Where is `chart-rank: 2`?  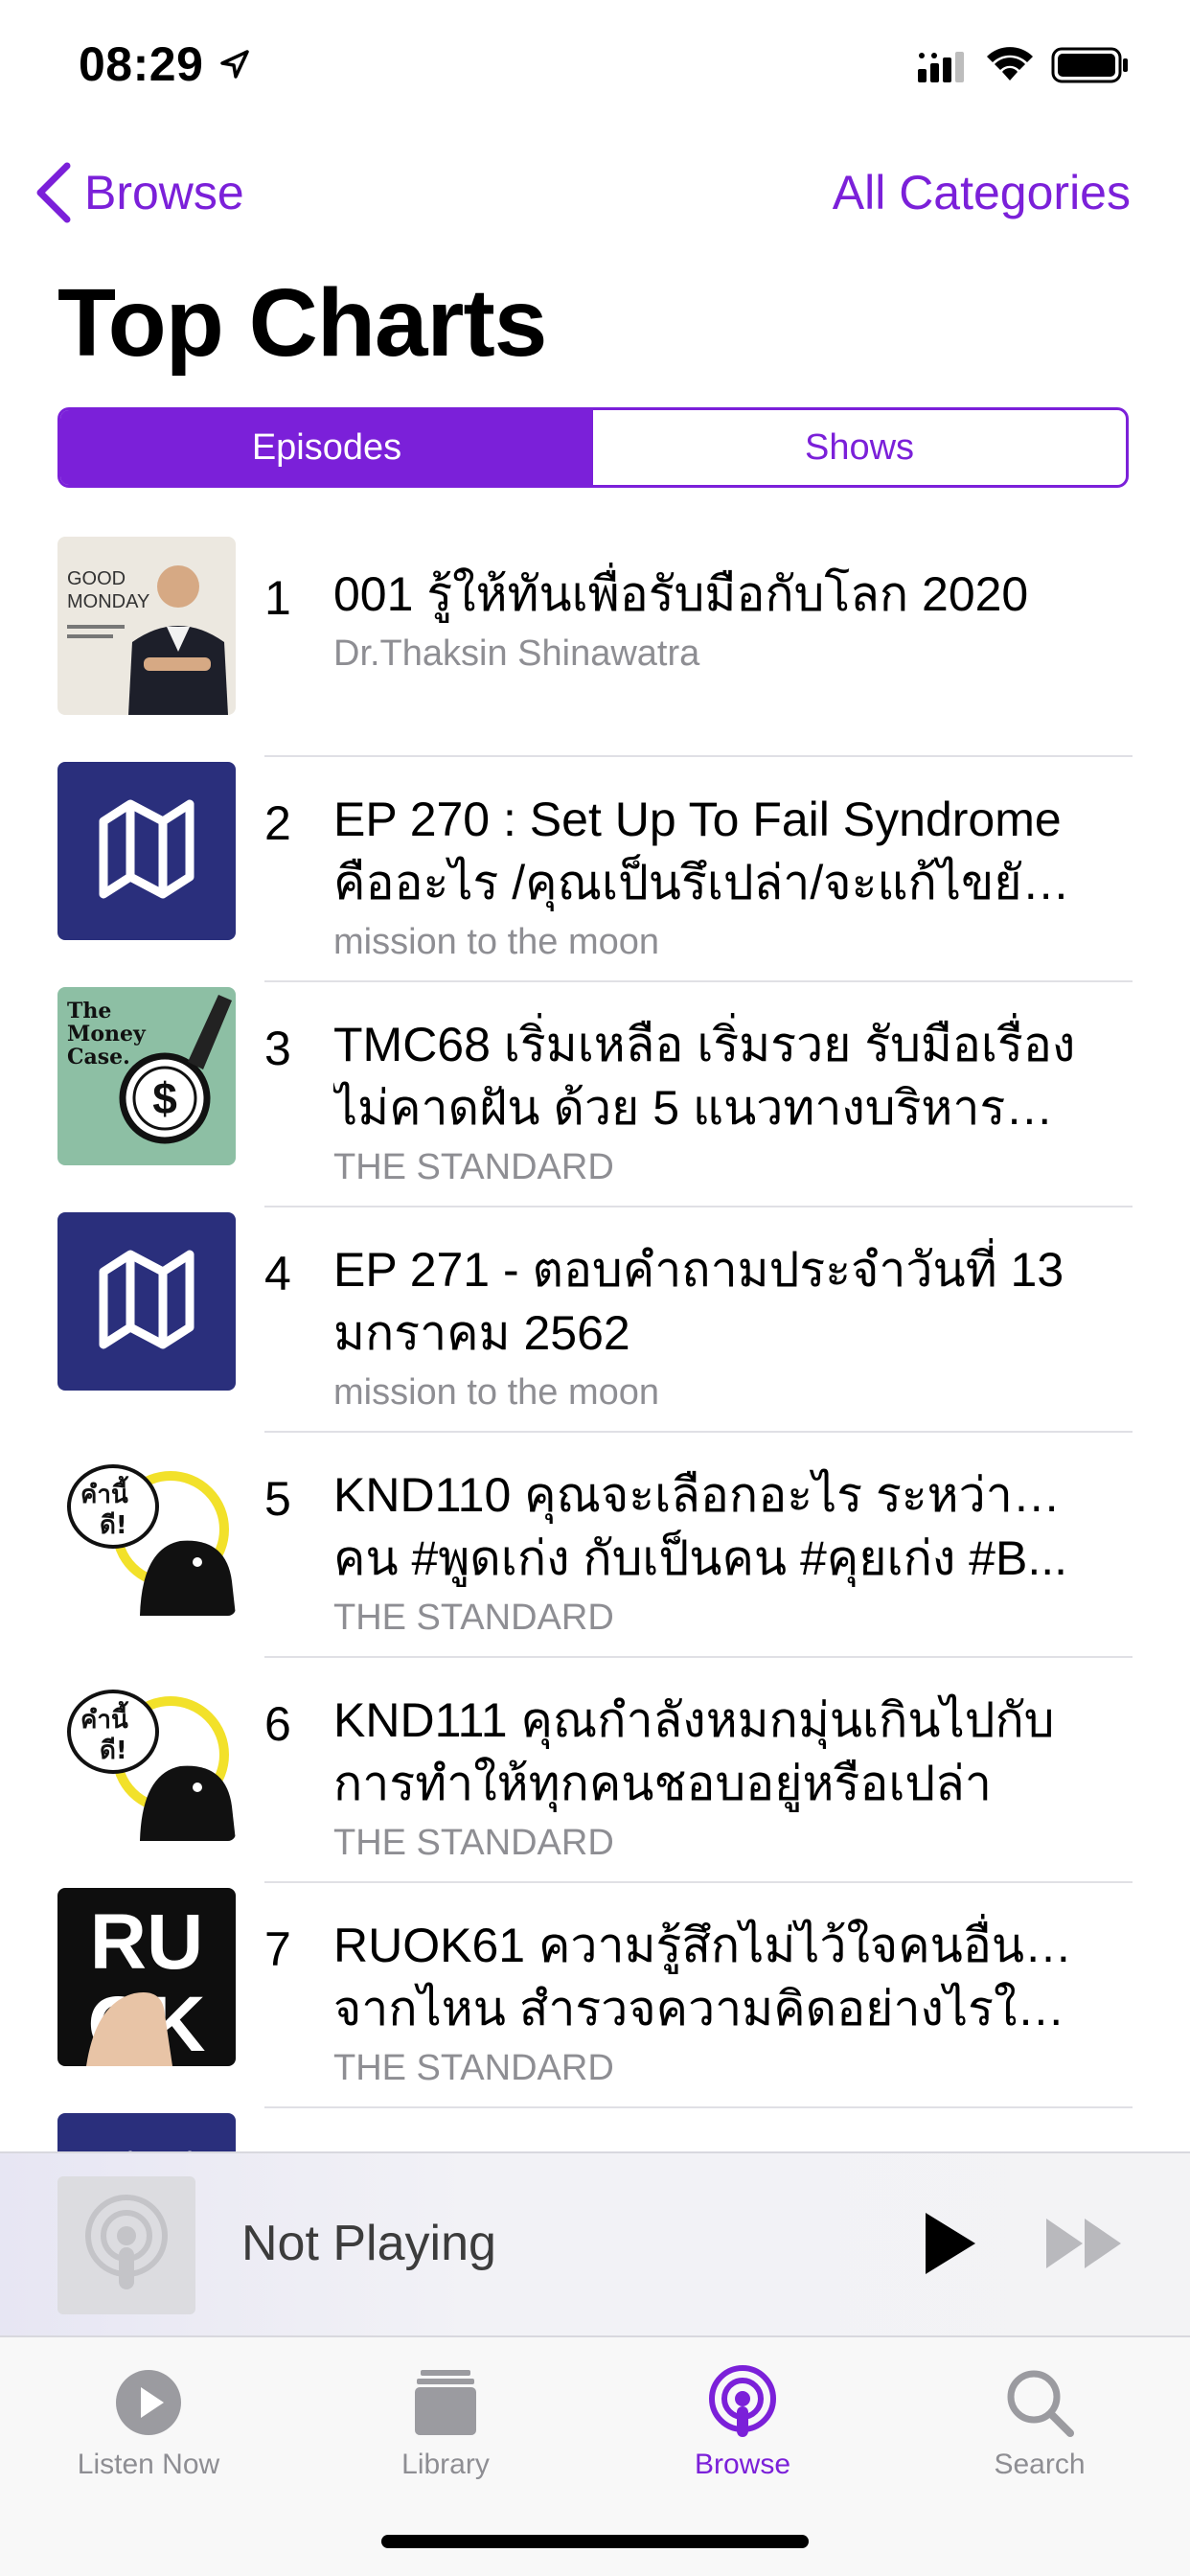 chart-rank: 2 is located at coordinates (278, 823).